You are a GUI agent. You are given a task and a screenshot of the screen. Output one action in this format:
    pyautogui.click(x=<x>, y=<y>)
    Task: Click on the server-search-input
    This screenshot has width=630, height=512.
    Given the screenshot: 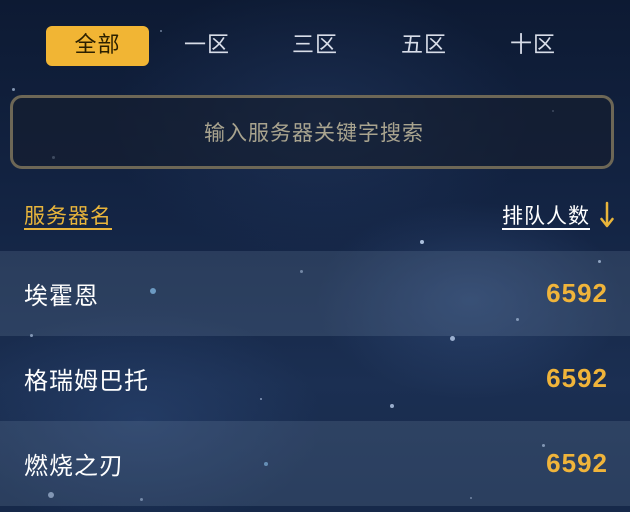 What is the action you would take?
    pyautogui.click(x=314, y=133)
    